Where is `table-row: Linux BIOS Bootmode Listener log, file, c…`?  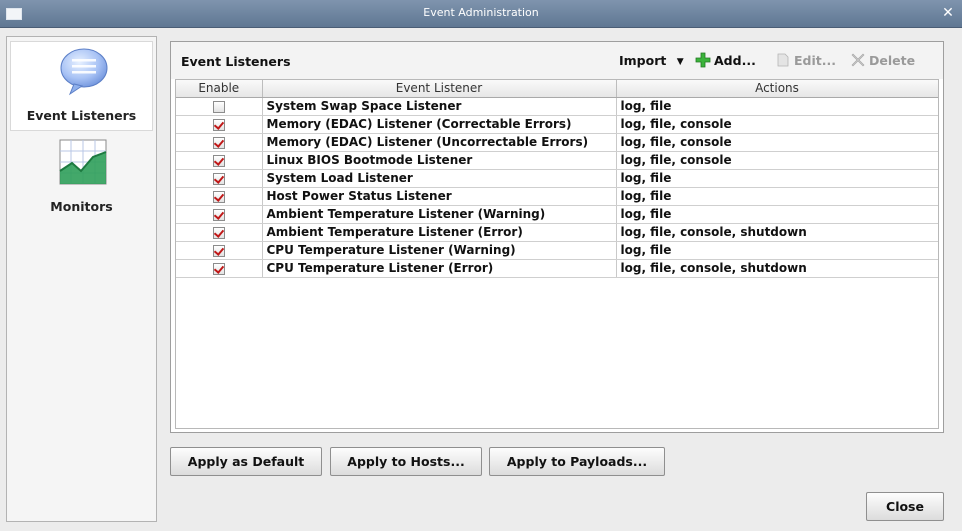
table-row: Linux BIOS Bootmode Listener log, file, c… is located at coordinates (557, 160).